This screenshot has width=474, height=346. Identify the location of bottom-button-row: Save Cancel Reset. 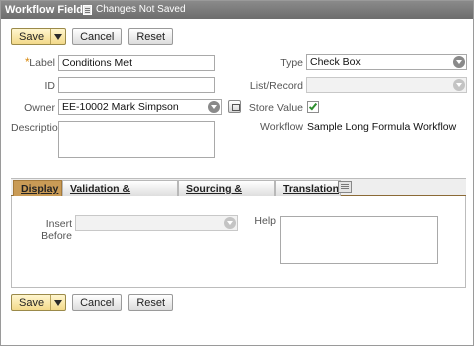
(92, 302).